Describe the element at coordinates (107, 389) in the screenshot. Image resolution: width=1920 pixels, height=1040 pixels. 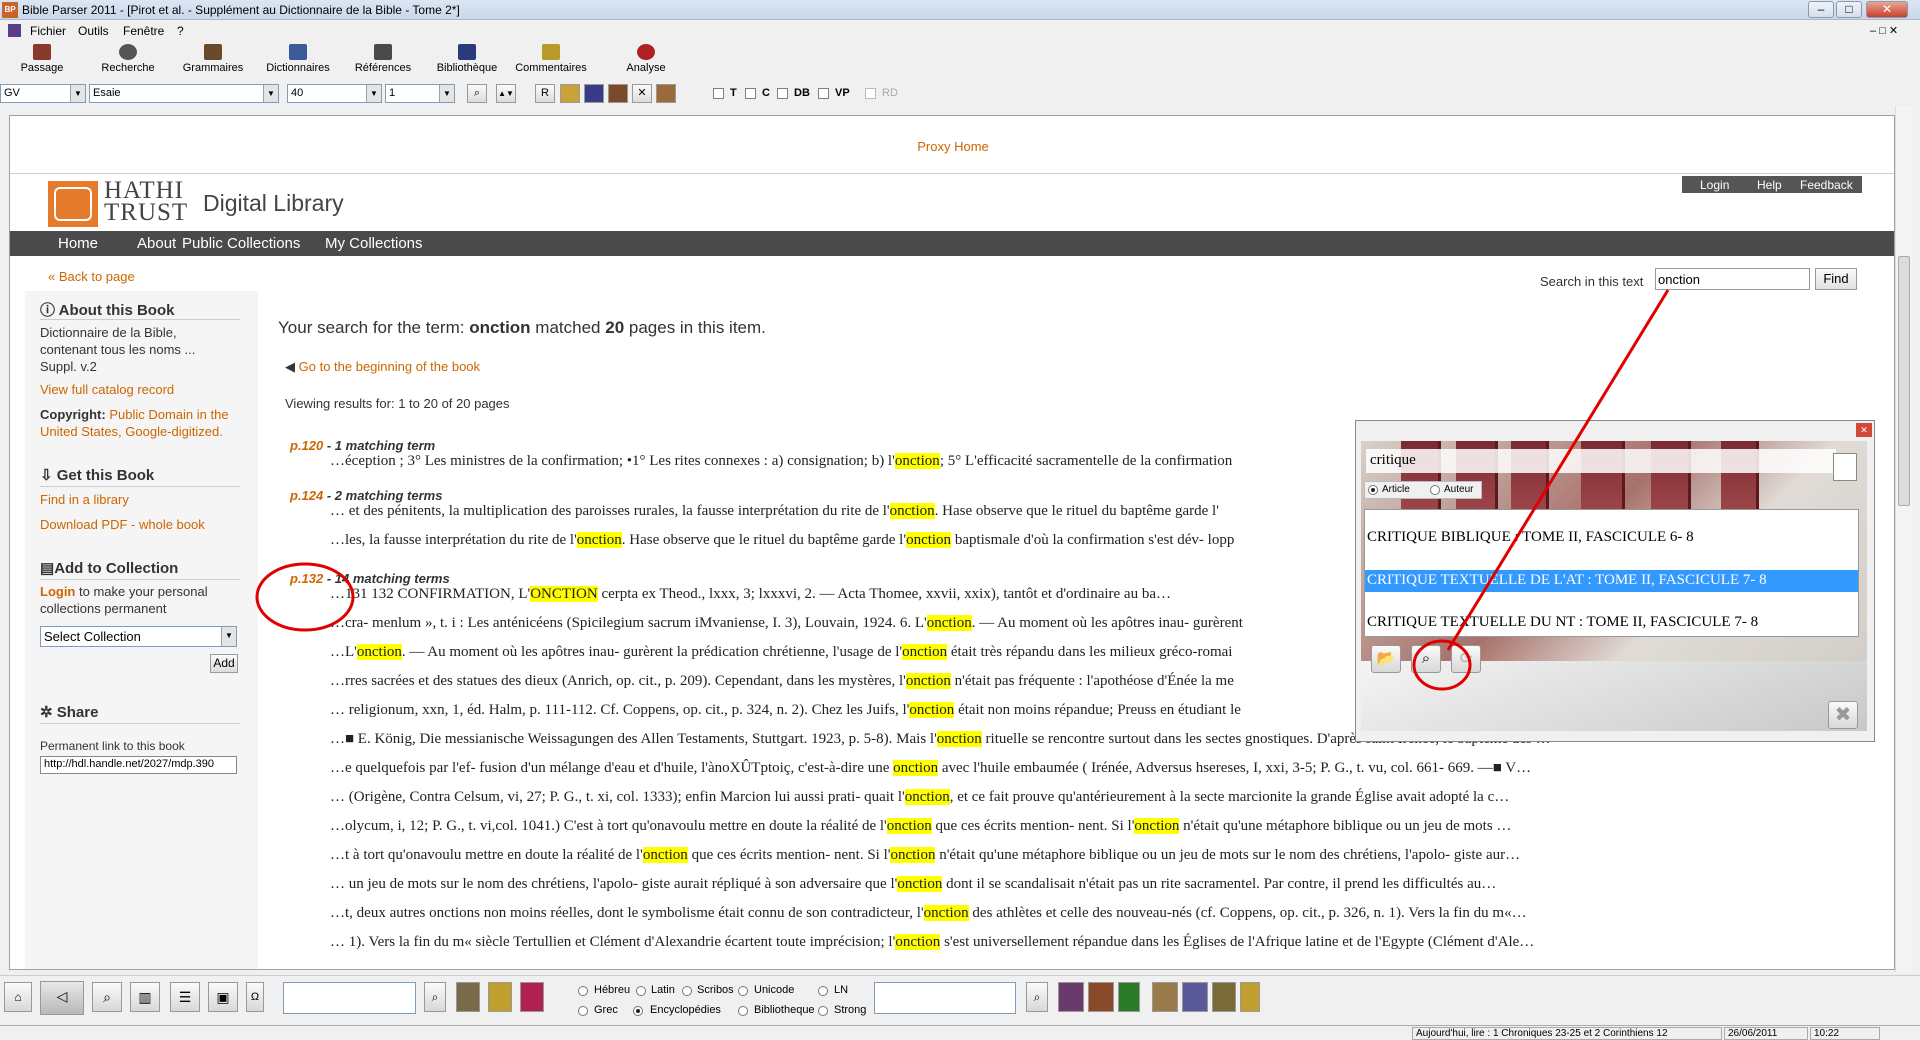
I see `catalog-record-link: View full catalog record` at that location.